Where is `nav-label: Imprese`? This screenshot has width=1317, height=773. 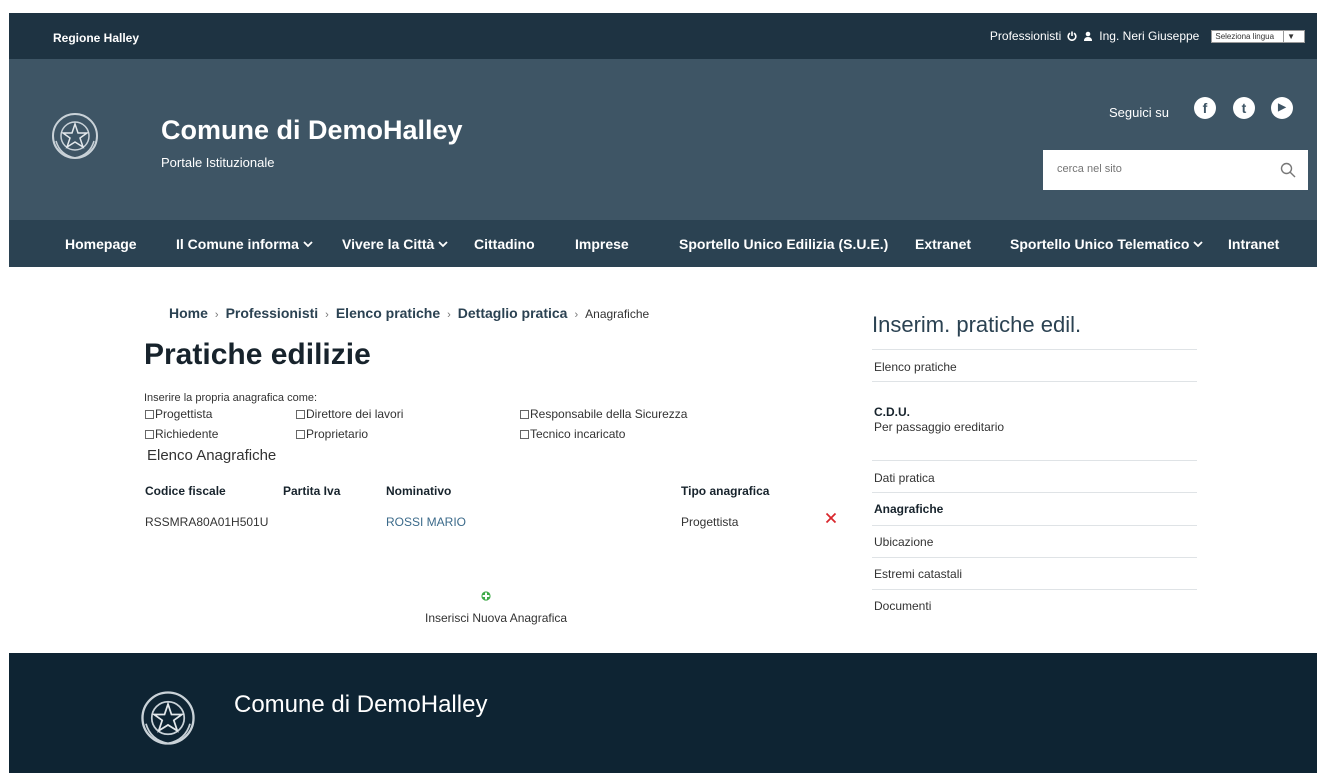
nav-label: Imprese is located at coordinates (602, 244).